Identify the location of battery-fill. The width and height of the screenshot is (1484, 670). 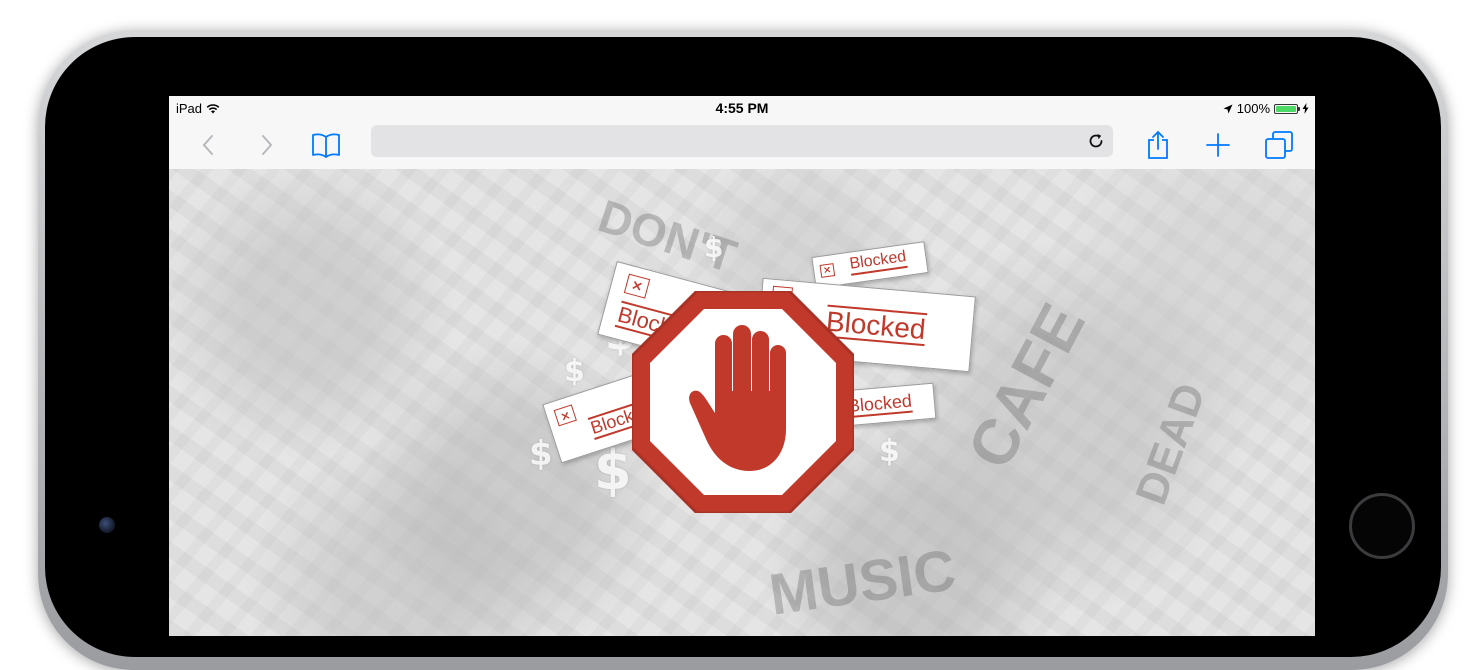
(1286, 108).